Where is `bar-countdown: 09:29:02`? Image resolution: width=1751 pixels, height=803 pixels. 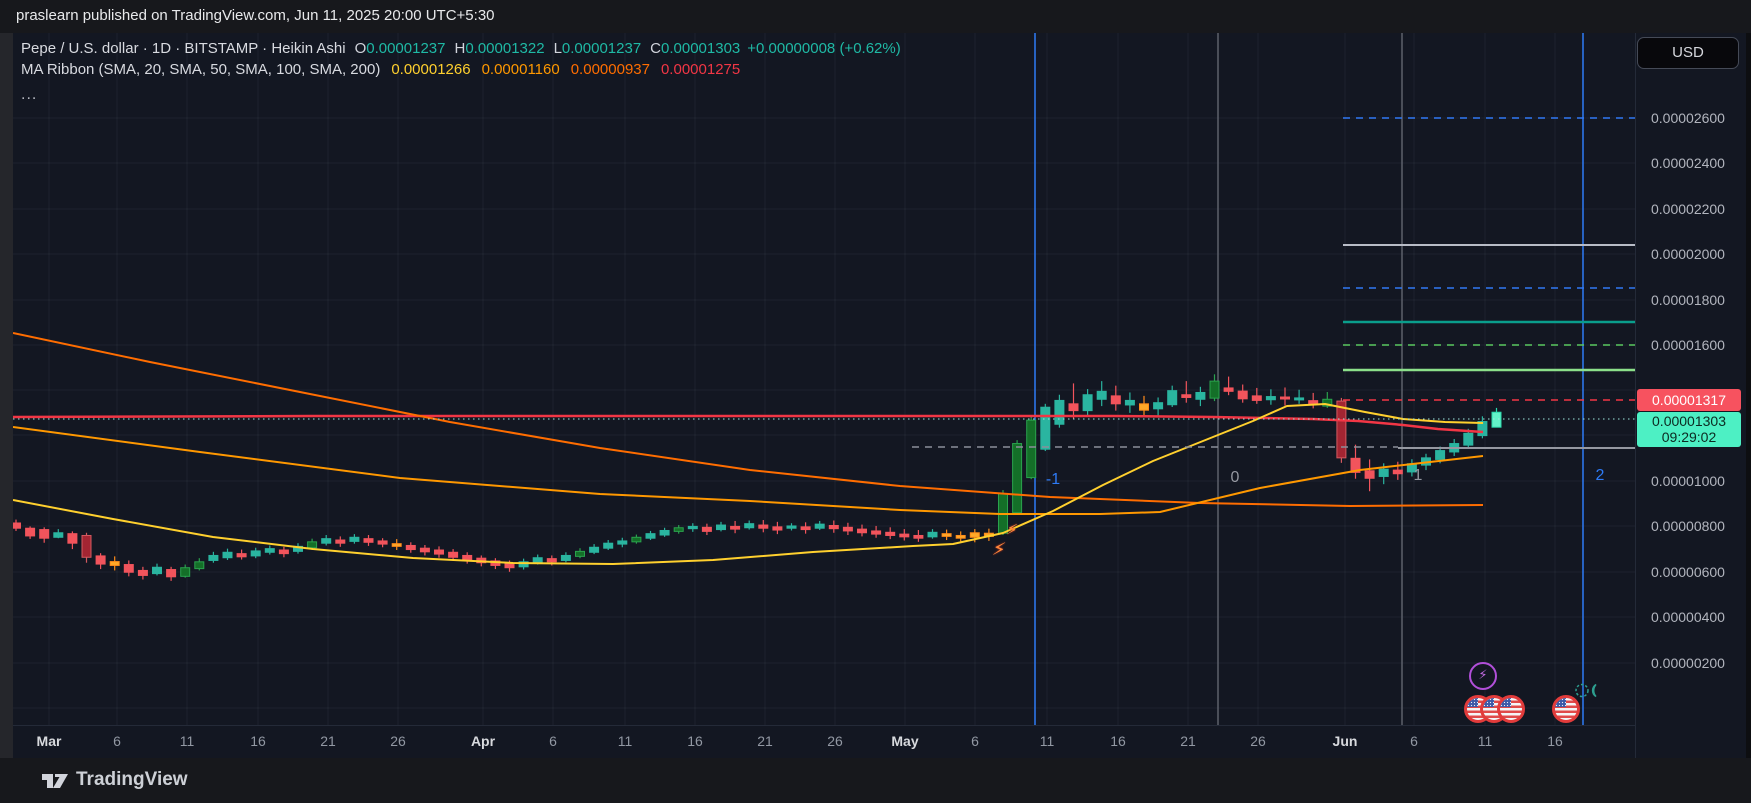
bar-countdown: 09:29:02 is located at coordinates (1689, 437).